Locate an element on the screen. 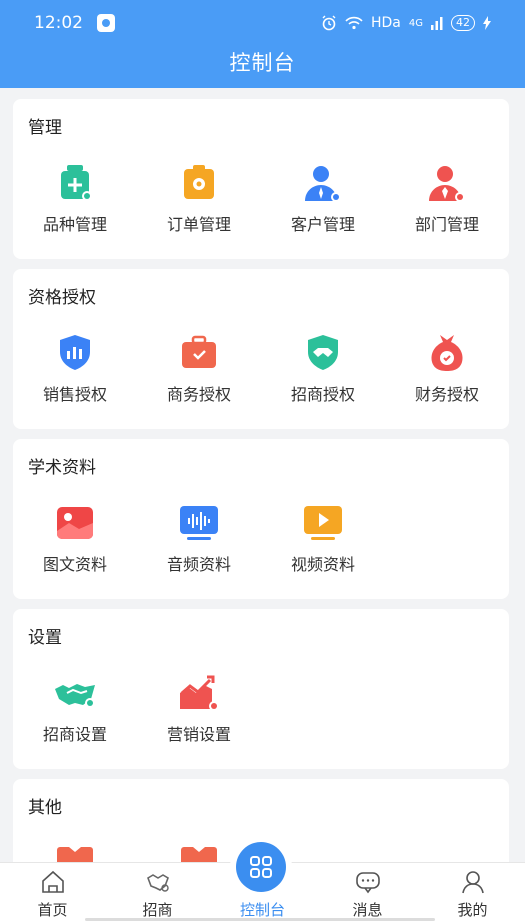 This screenshot has width=525, height=922. menu-item-finance-auth: 财务授权 is located at coordinates (447, 376).